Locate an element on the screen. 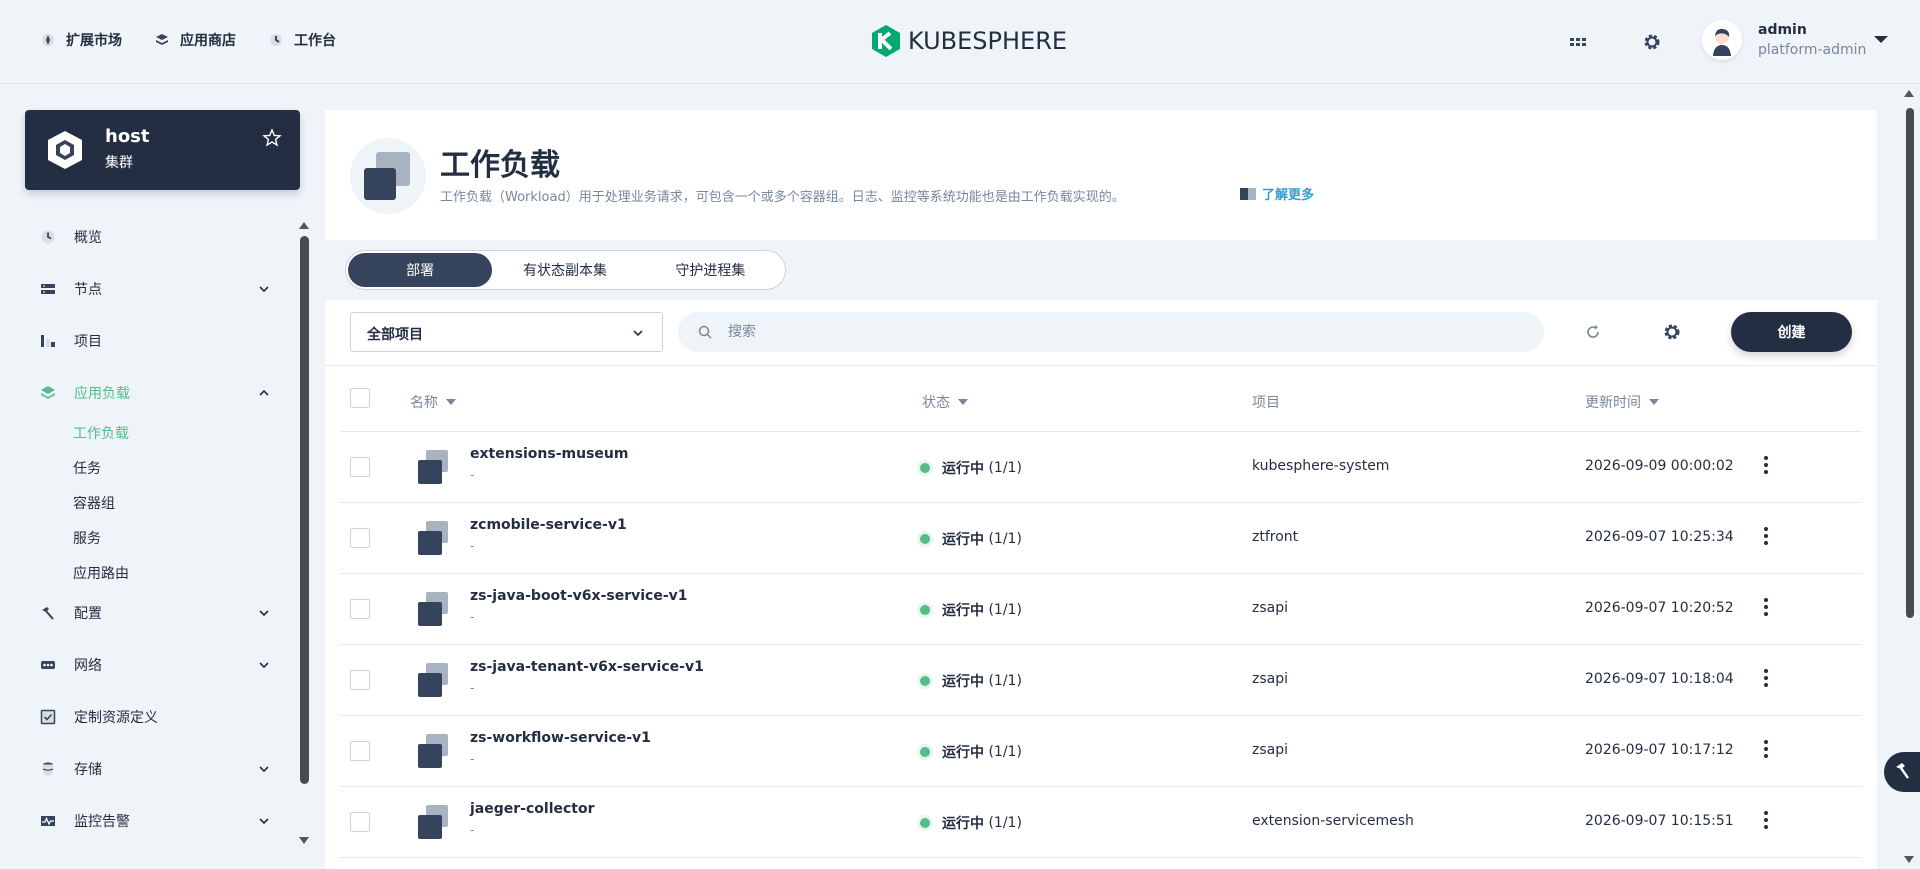 The image size is (1920, 869). nav-app-store: 应用商店 is located at coordinates (195, 40).